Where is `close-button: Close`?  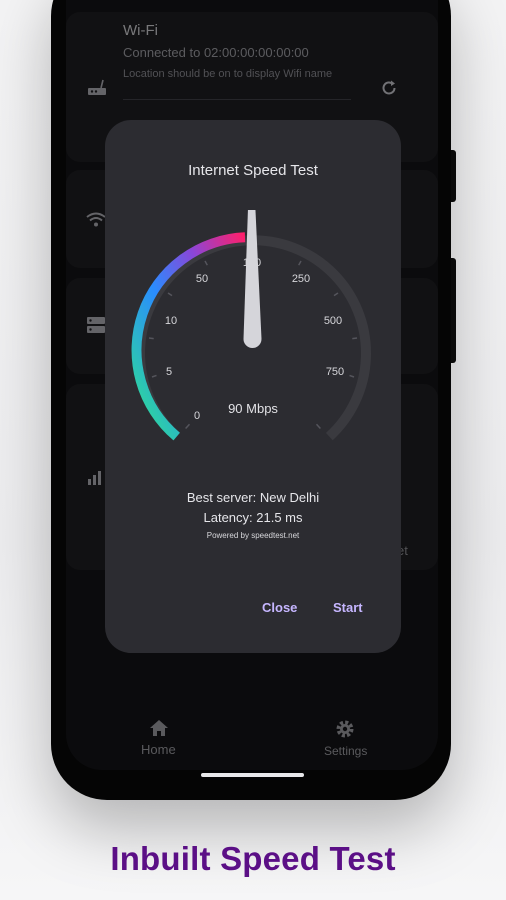 close-button: Close is located at coordinates (279, 607).